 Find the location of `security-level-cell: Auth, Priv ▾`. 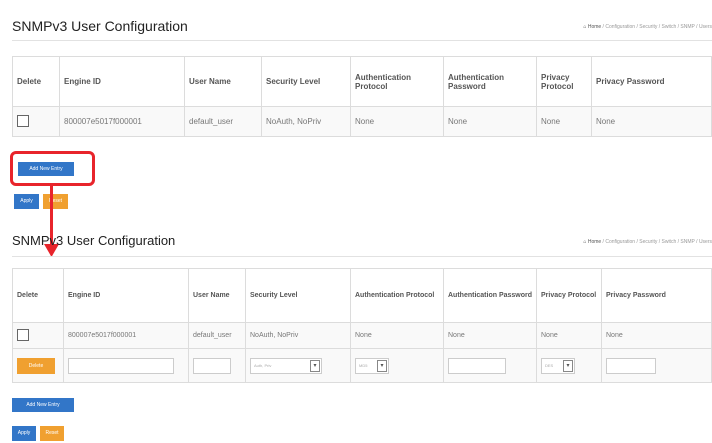

security-level-cell: Auth, Priv ▾ is located at coordinates (298, 365).